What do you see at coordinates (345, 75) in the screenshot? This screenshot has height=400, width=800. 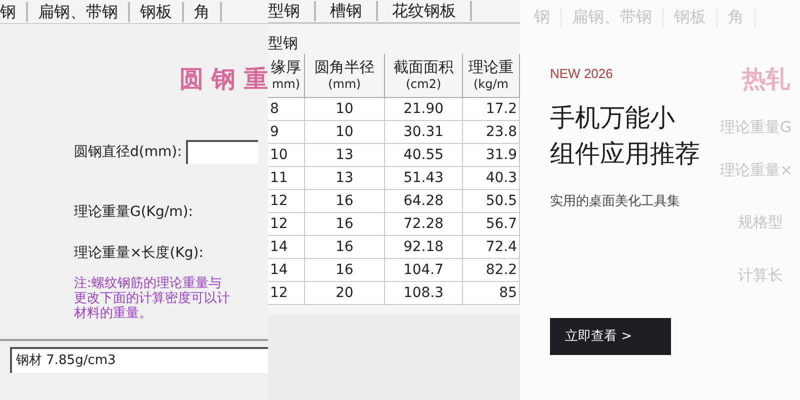 I see `column-header: 圆角半径 (mm)` at bounding box center [345, 75].